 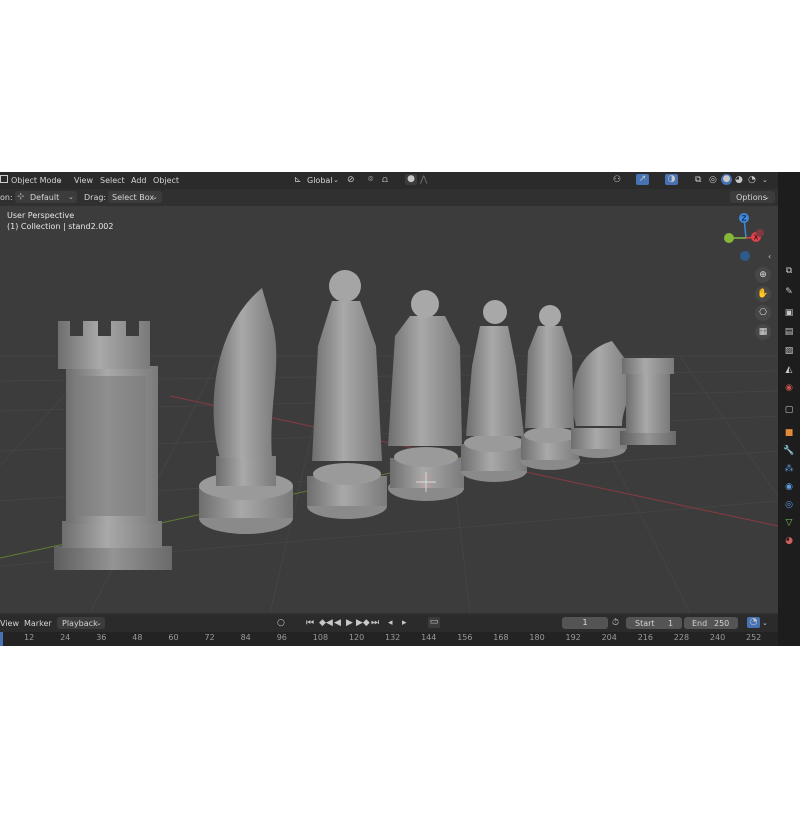 What do you see at coordinates (375, 623) in the screenshot?
I see `jump-end-icon: ⏭` at bounding box center [375, 623].